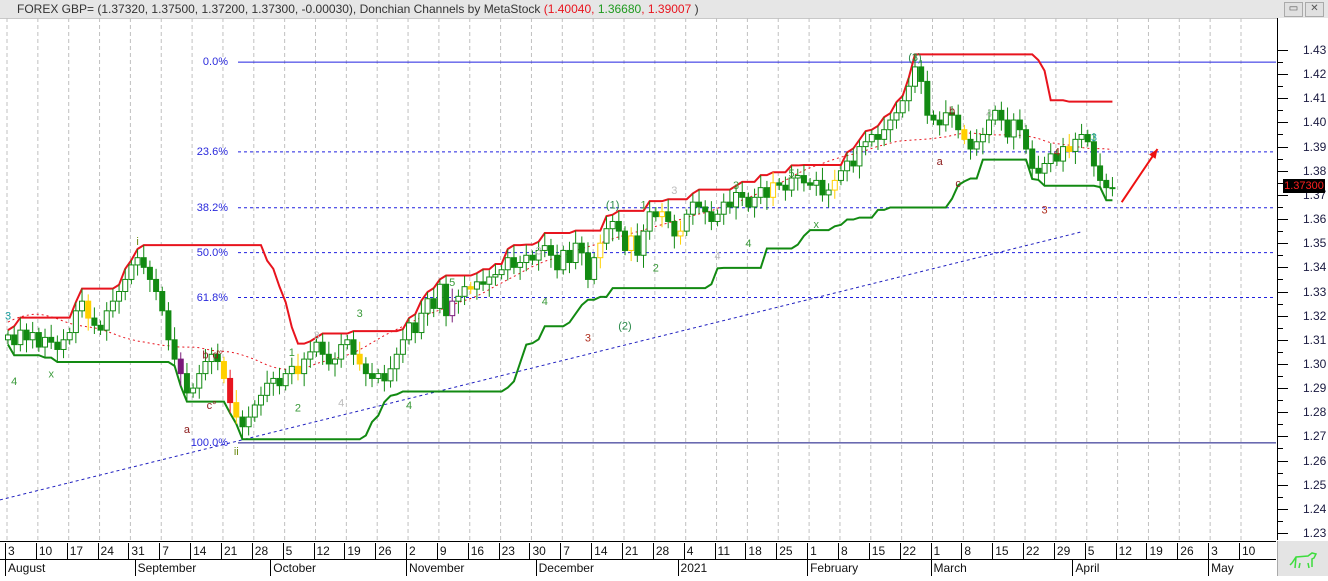 Image resolution: width=1328 pixels, height=581 pixels. I want to click on price-tick-label: 1.24, so click(1315, 508).